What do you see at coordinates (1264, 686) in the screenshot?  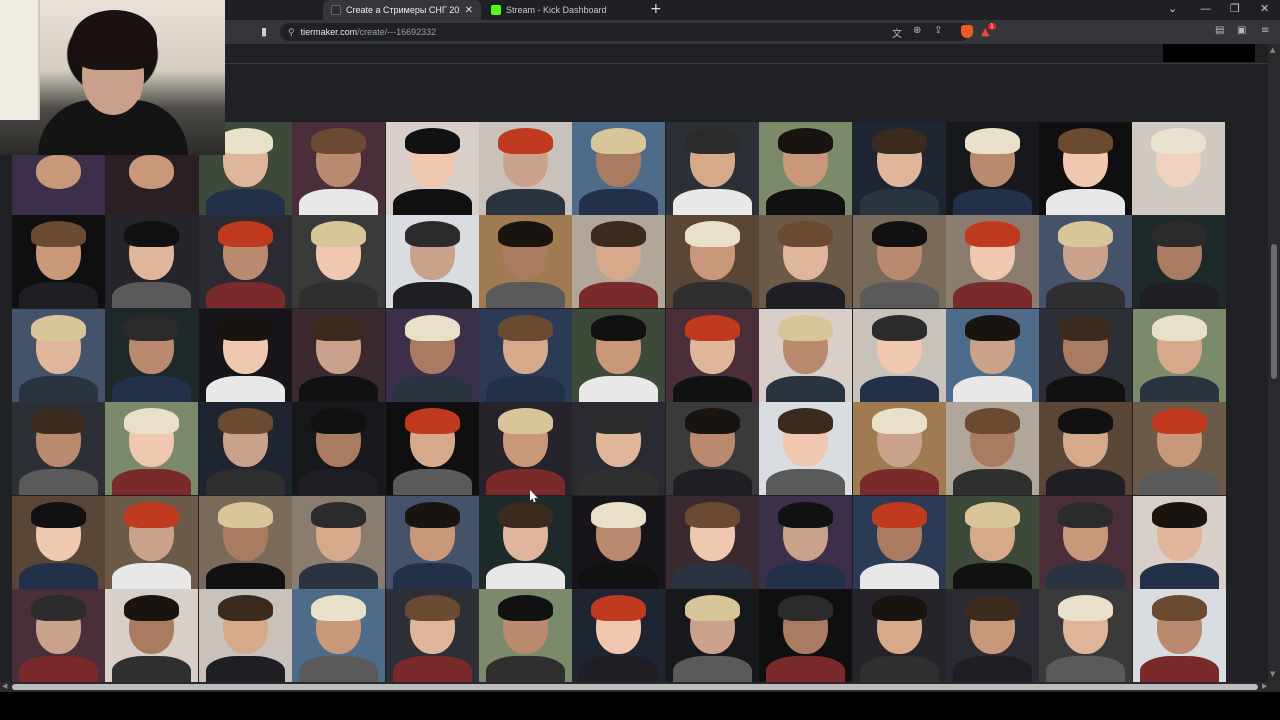 I see `scroll-right-icon: ▶` at bounding box center [1264, 686].